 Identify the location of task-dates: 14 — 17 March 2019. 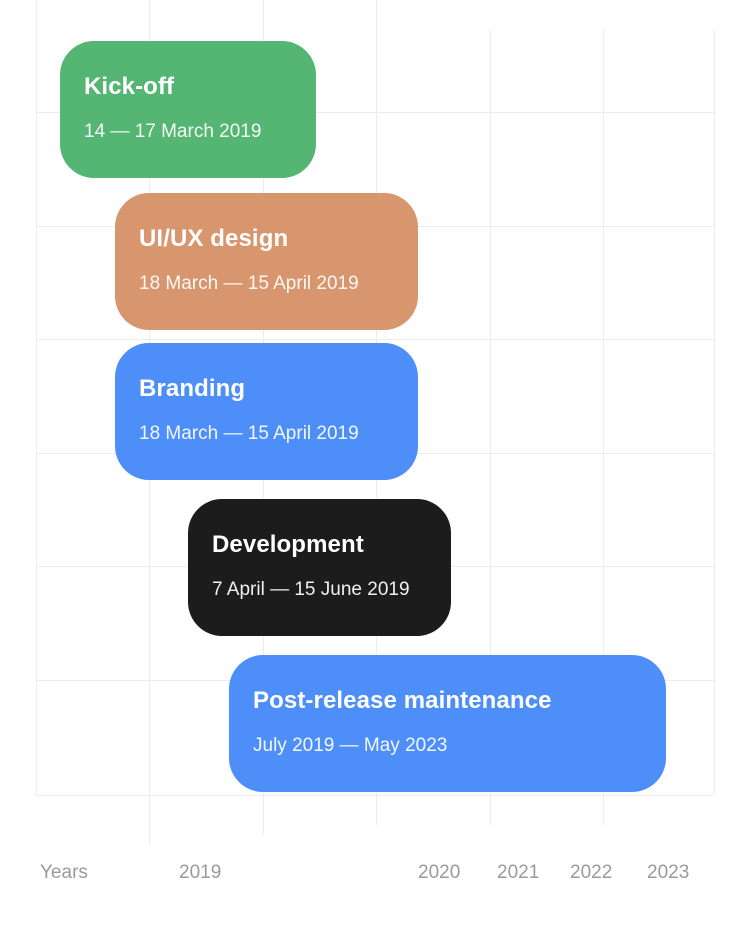
(173, 131).